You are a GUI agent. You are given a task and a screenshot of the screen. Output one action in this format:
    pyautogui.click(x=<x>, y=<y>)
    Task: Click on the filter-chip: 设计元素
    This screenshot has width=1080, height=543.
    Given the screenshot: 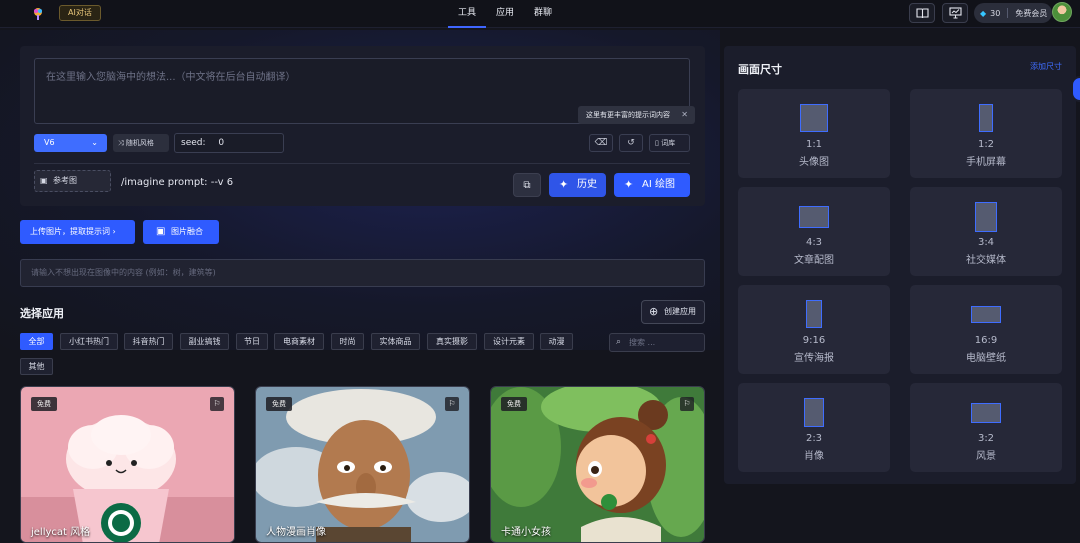 What is the action you would take?
    pyautogui.click(x=509, y=341)
    